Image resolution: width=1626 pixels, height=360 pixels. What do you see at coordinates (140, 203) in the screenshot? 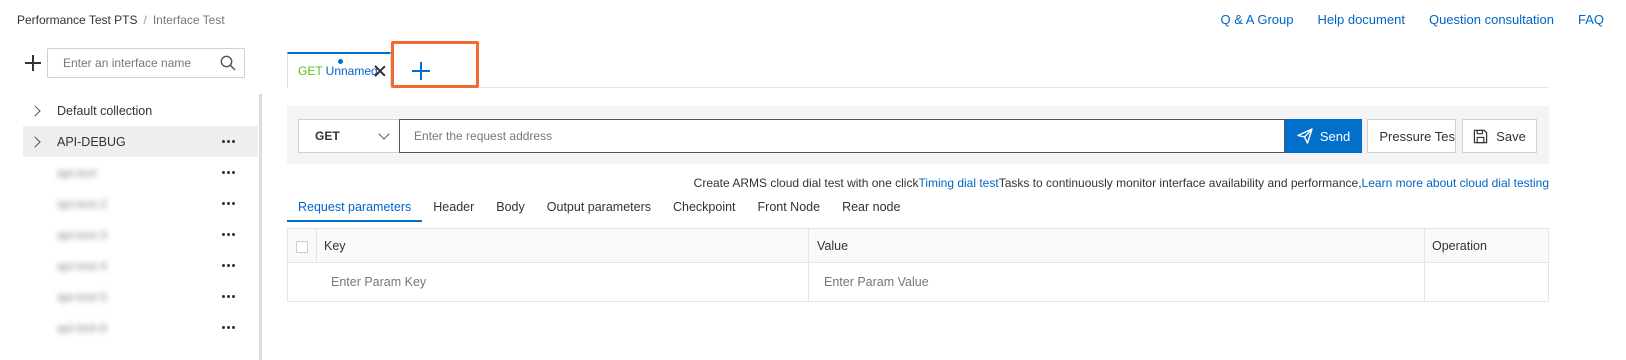
I see `tree-item: api-test-2` at bounding box center [140, 203].